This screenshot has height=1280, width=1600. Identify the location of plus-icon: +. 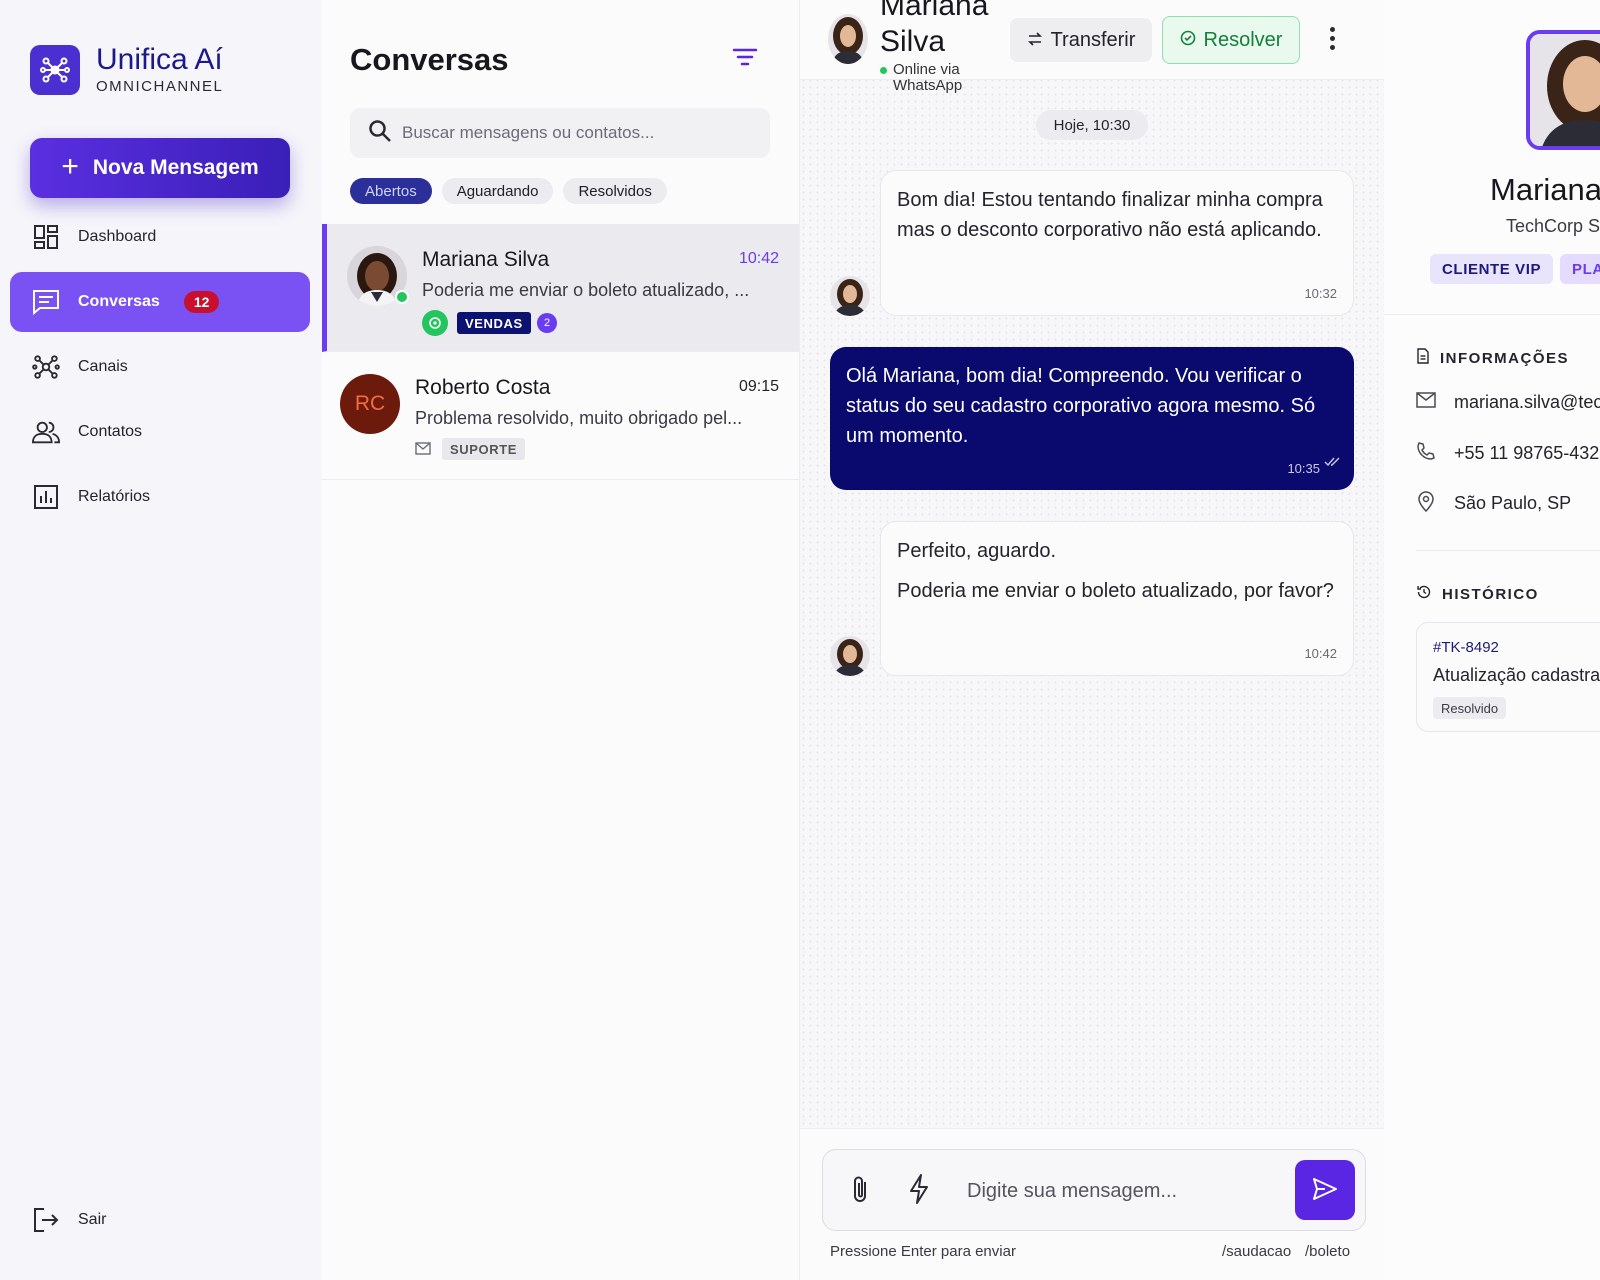
(70, 166).